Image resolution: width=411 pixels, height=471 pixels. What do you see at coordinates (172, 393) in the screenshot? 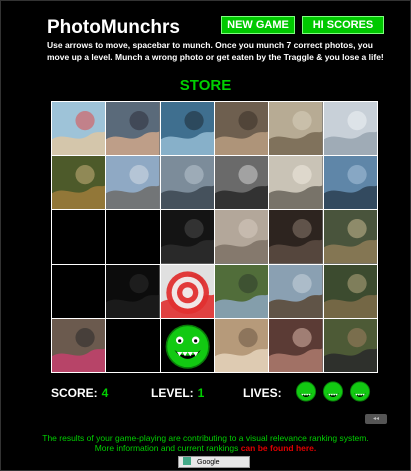
I see `level-label: LEVEL:` at bounding box center [172, 393].